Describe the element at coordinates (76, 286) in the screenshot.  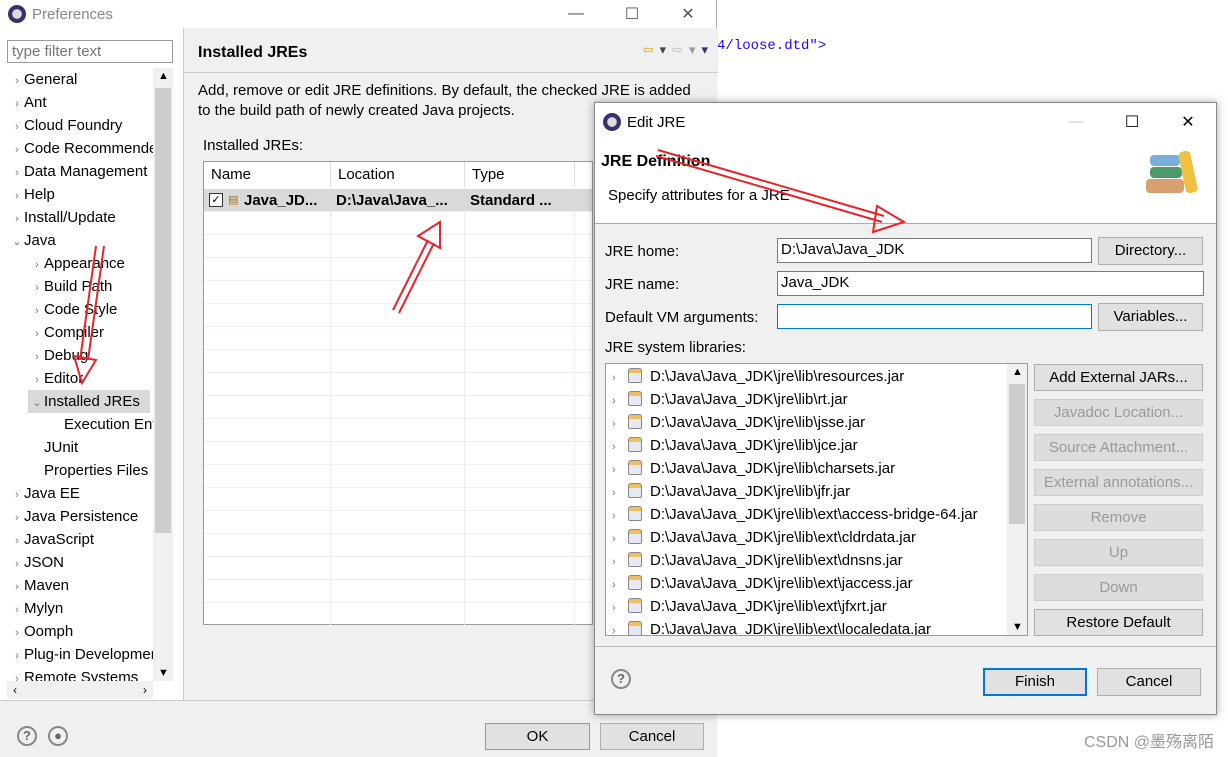
I see `tree-item: › Build Path` at that location.